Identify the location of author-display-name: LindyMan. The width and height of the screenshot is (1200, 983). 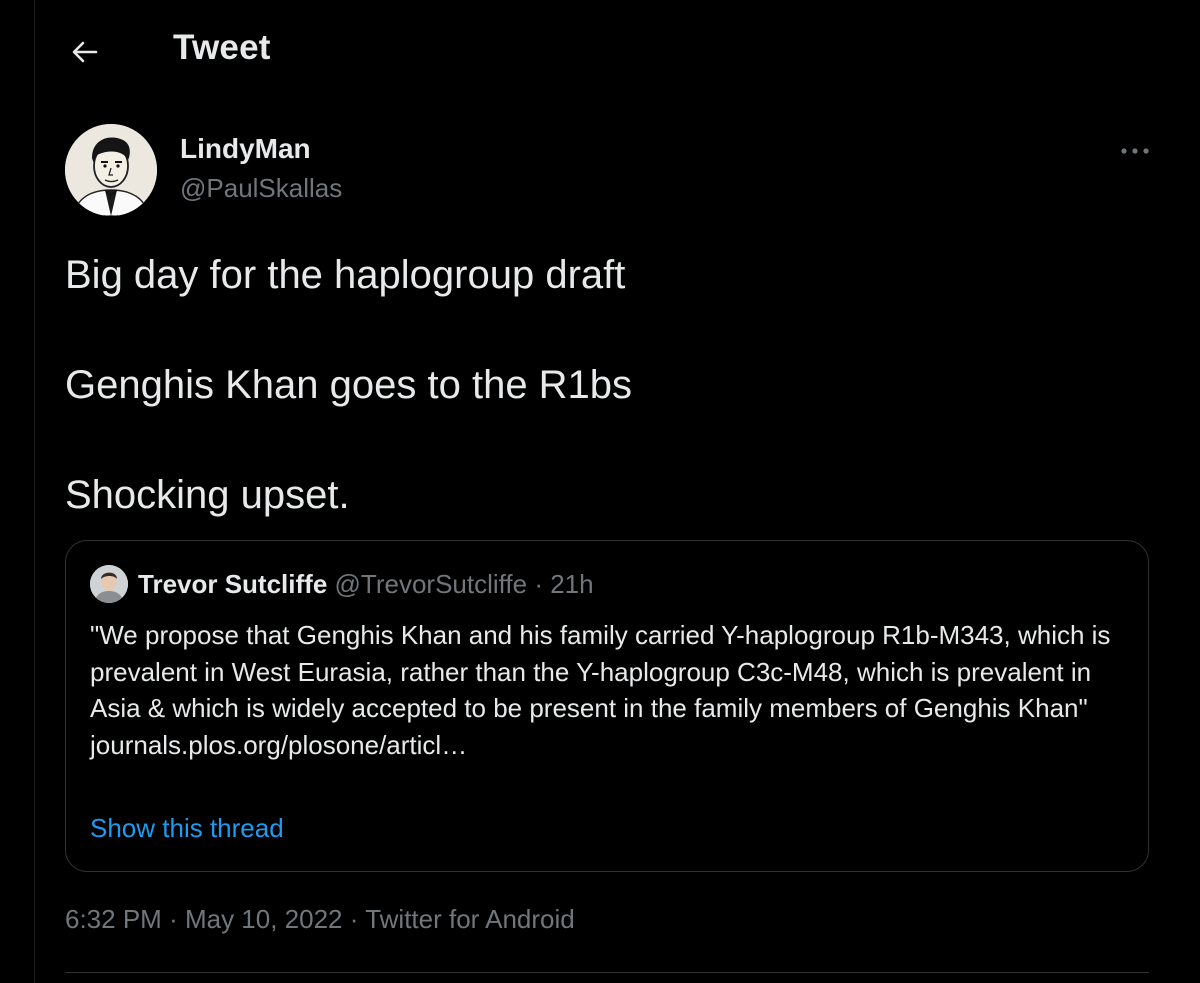
(245, 149).